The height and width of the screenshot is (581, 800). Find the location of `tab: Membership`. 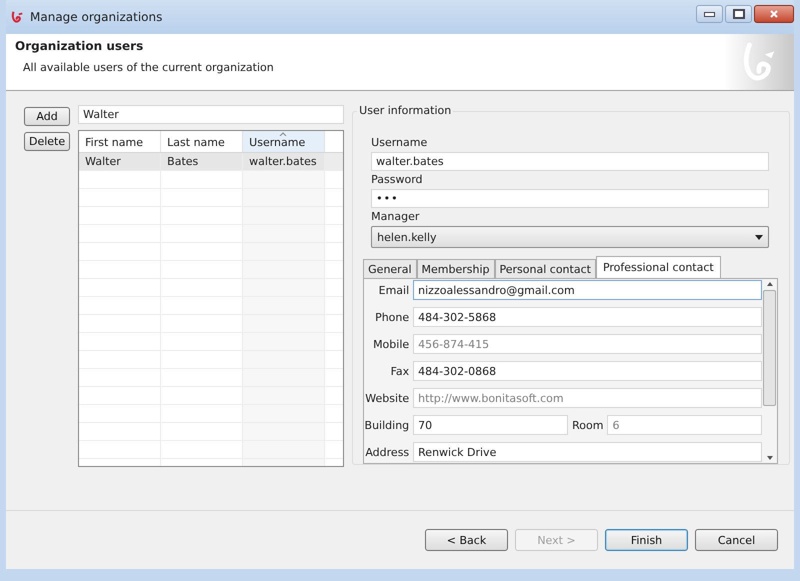

tab: Membership is located at coordinates (455, 268).